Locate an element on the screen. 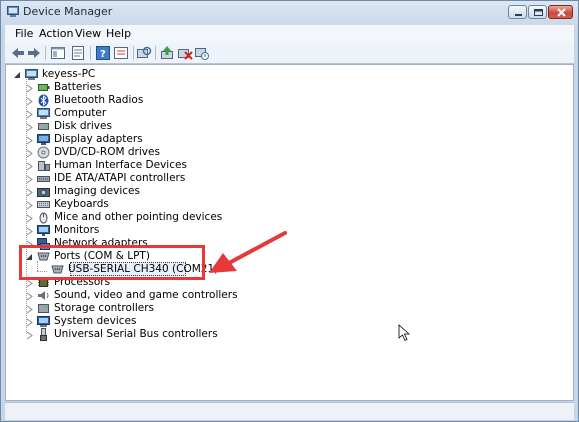 Image resolution: width=579 pixels, height=422 pixels. sound-icon is located at coordinates (43, 295).